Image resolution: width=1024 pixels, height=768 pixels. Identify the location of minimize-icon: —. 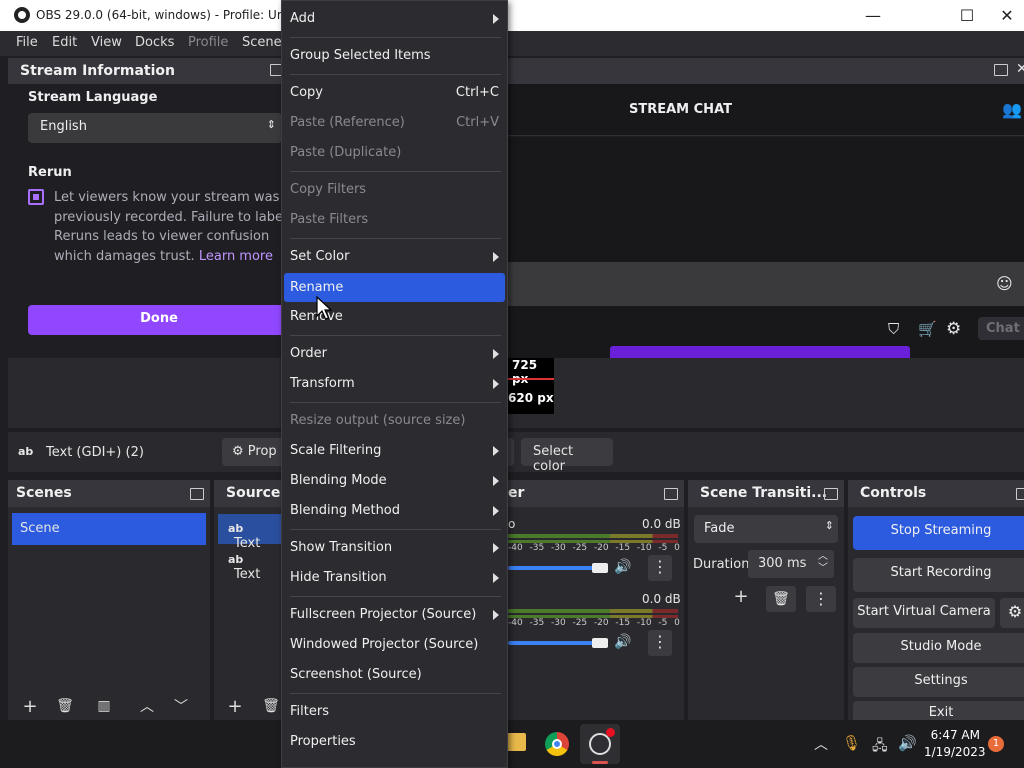
(873, 15).